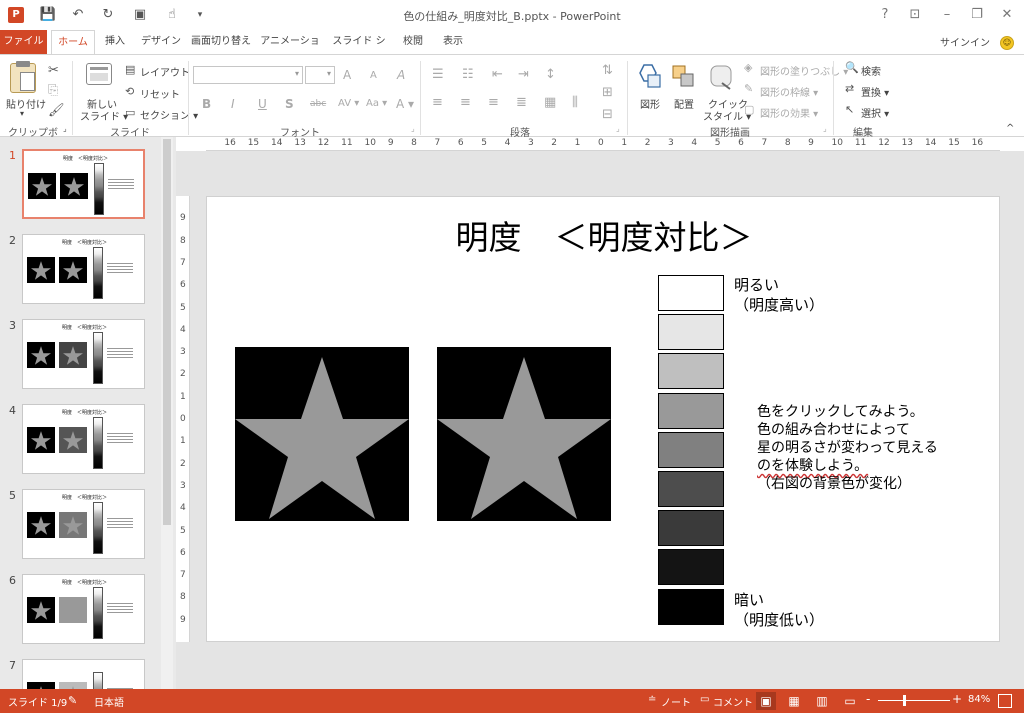 The height and width of the screenshot is (713, 1024). Describe the element at coordinates (1007, 15) in the screenshot. I see `close-button: ✕` at that location.